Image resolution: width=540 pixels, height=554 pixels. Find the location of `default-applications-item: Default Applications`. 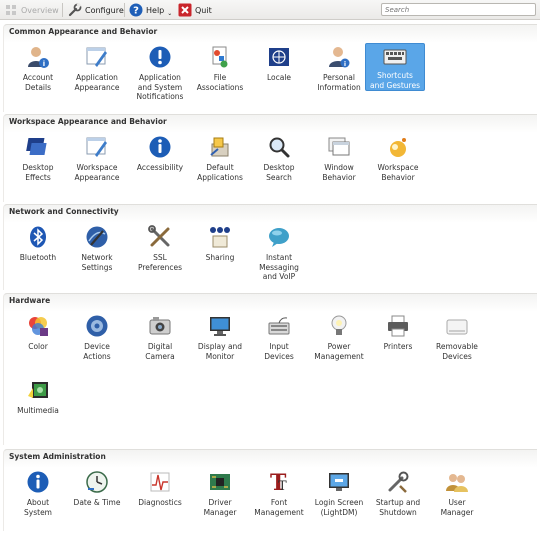

default-applications-item: Default Applications is located at coordinates (220, 158).